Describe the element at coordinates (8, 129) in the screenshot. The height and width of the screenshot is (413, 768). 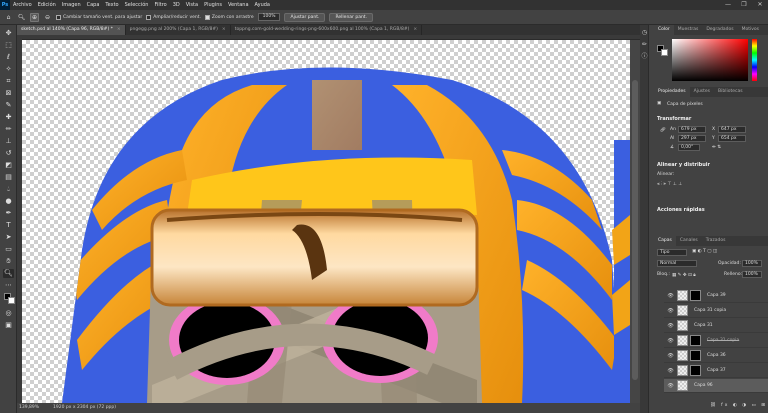
I see `brush-tool-icon: ✏` at that location.